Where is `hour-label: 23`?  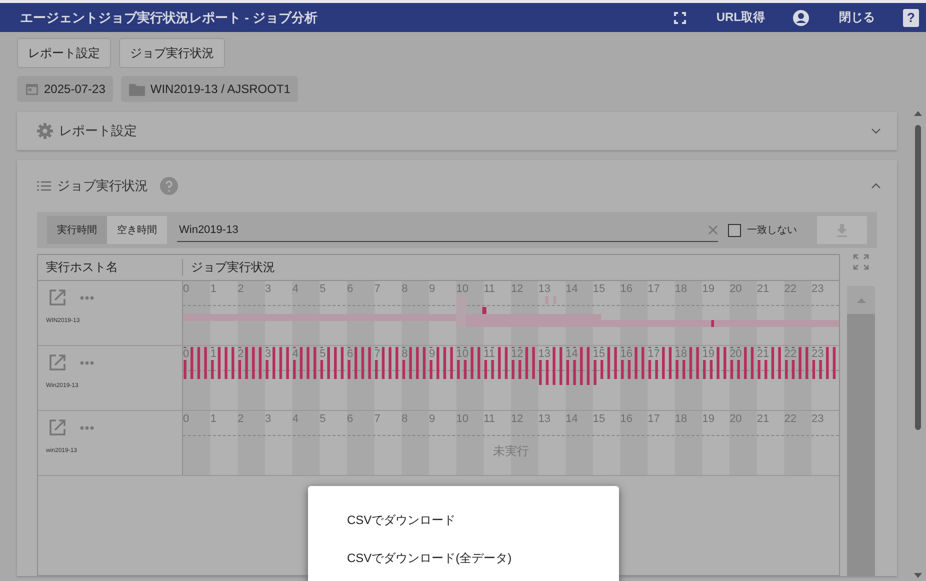 hour-label: 23 is located at coordinates (818, 289).